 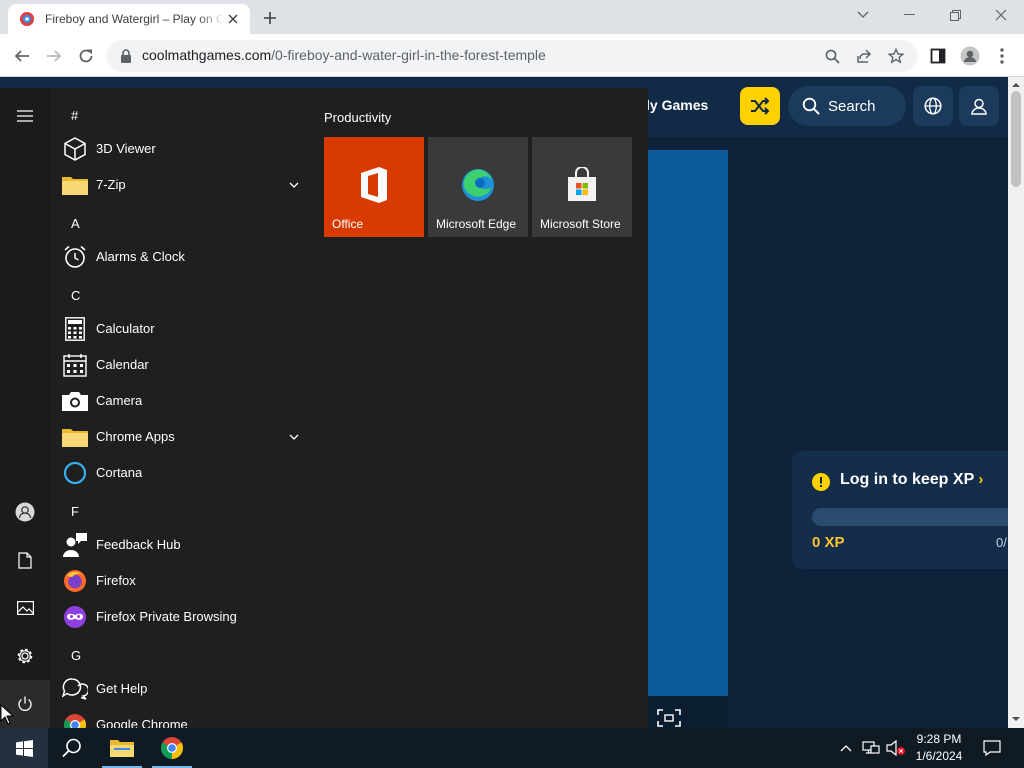 What do you see at coordinates (688, 423) in the screenshot?
I see `game-frame` at bounding box center [688, 423].